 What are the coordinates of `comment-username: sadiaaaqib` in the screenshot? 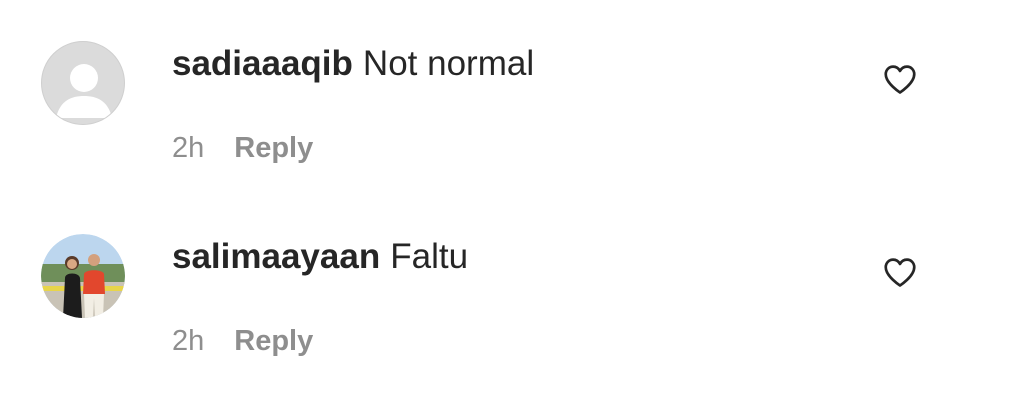 It's located at (262, 63).